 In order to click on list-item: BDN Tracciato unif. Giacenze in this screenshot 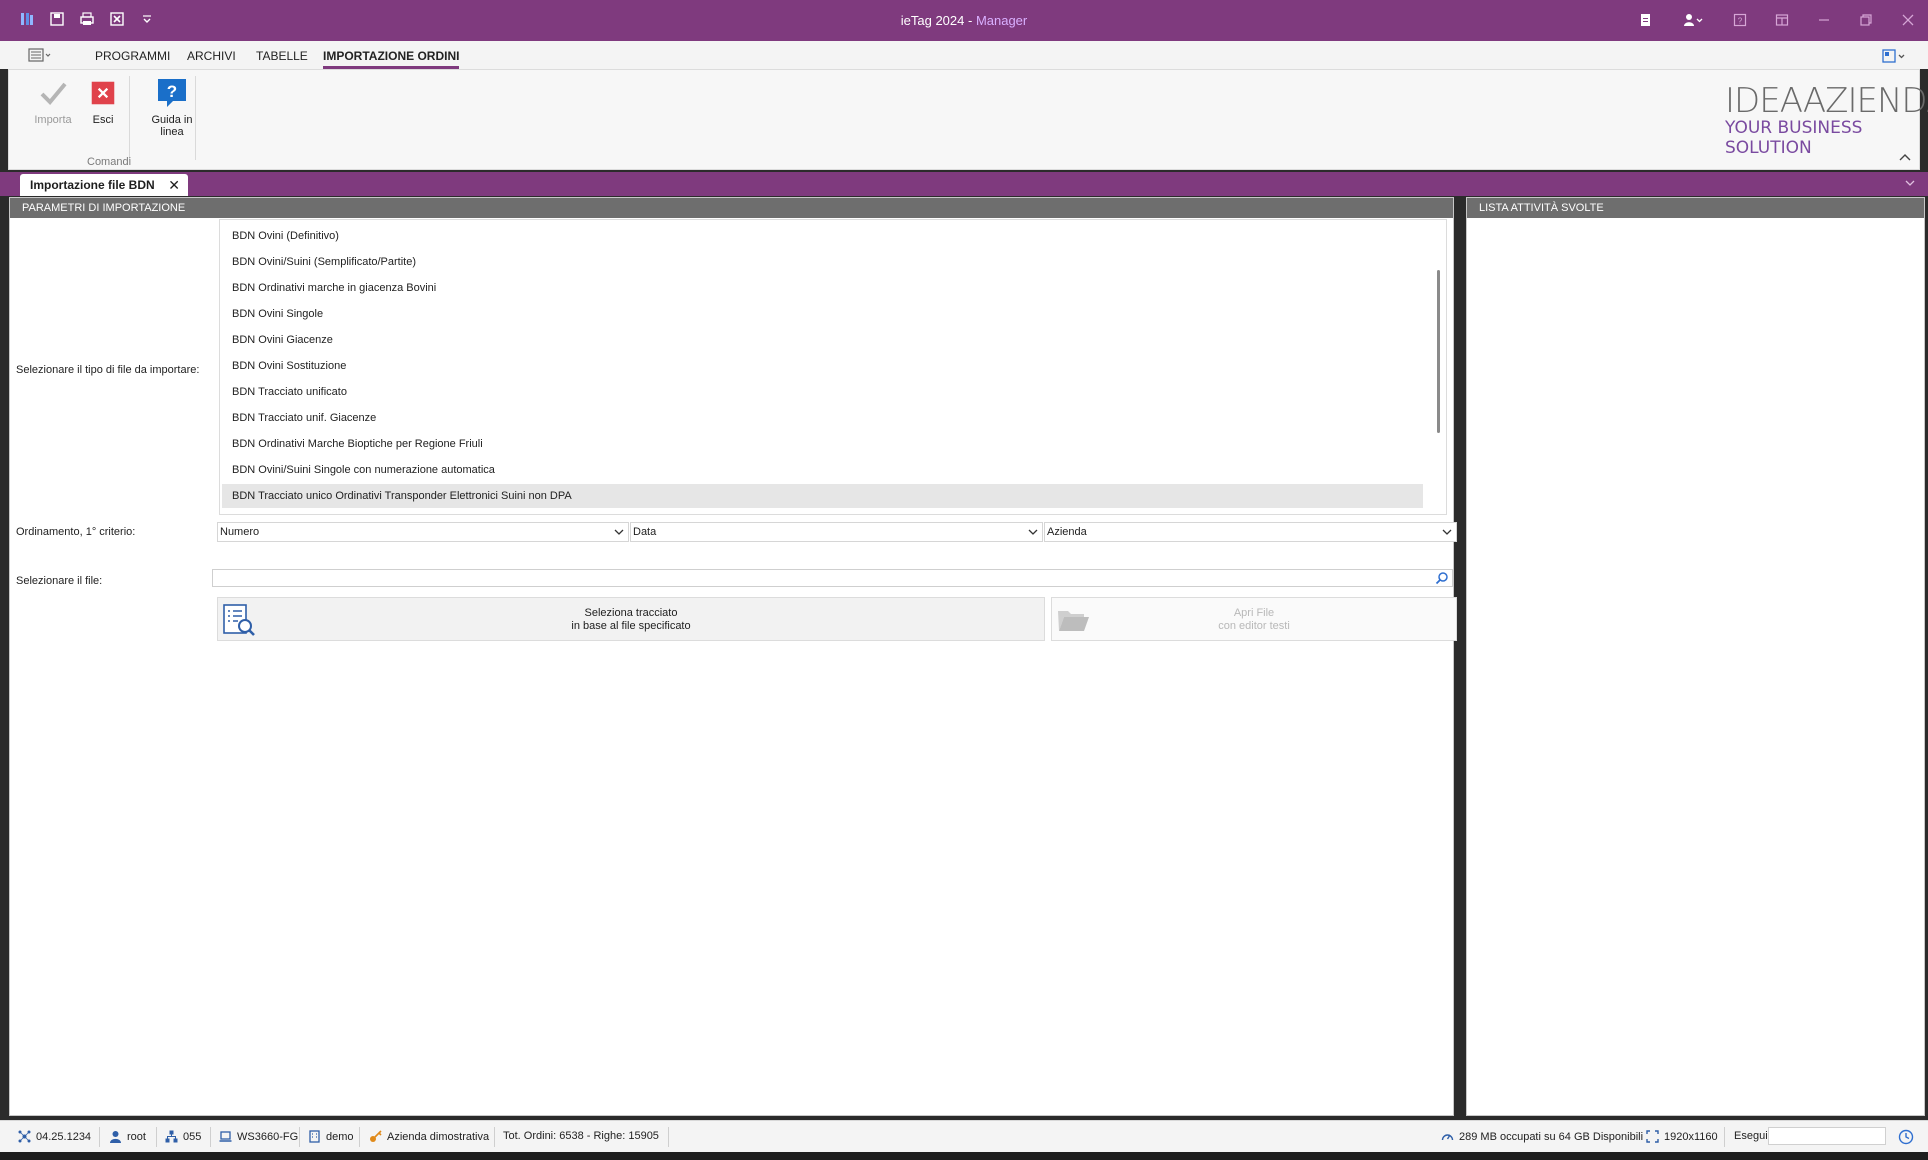, I will do `click(822, 418)`.